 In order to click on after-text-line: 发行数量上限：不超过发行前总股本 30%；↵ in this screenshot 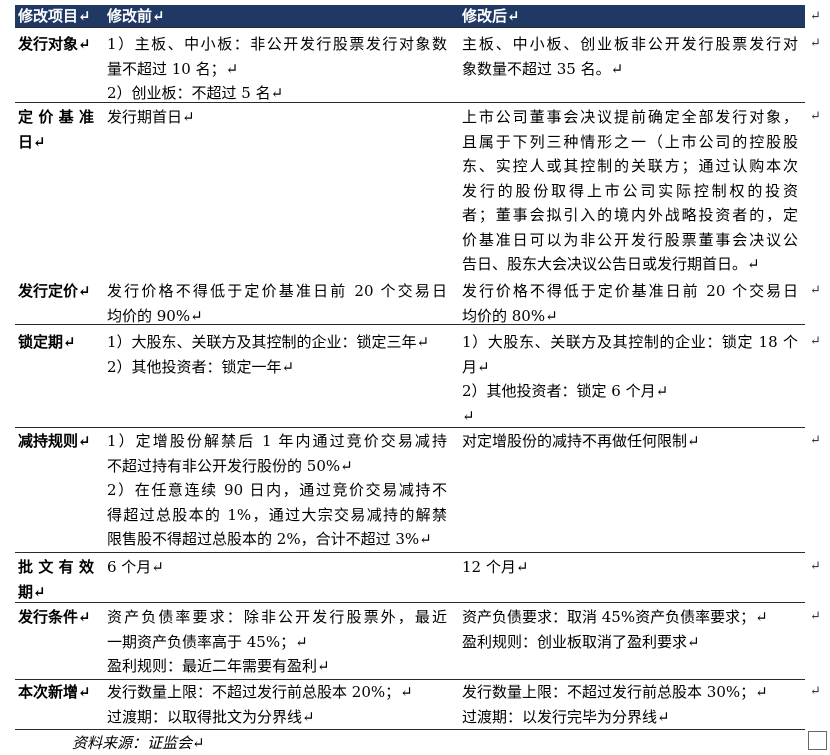, I will do `click(615, 692)`.